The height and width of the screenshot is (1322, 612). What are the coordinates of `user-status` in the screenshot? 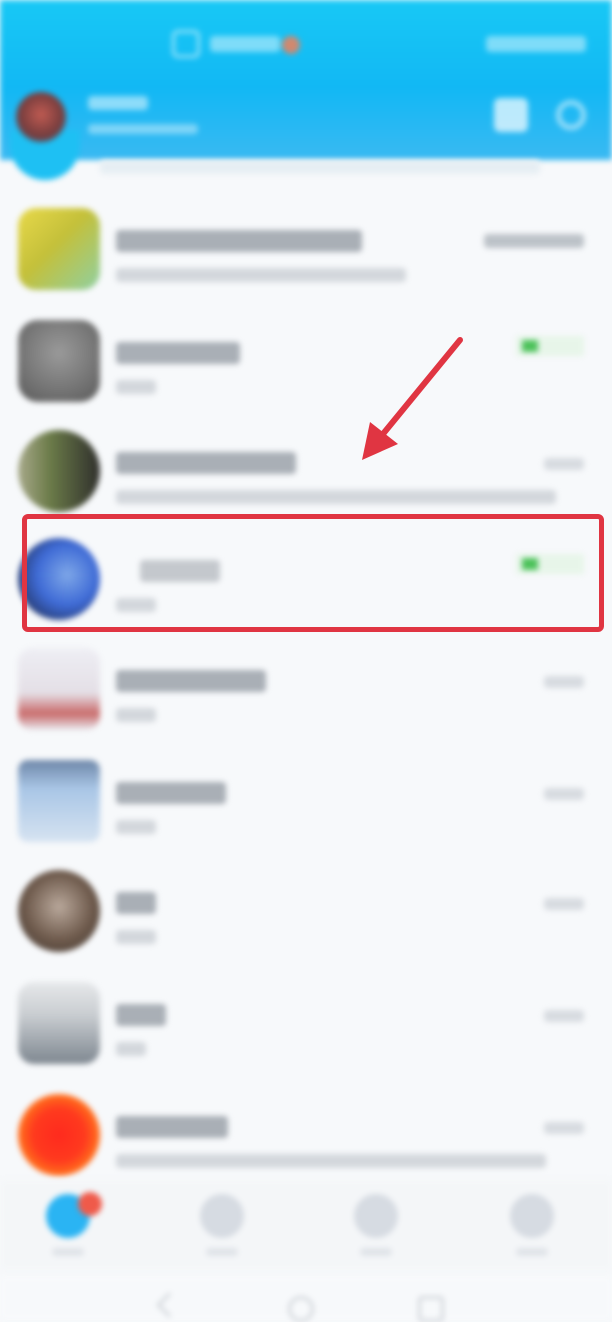 It's located at (143, 129).